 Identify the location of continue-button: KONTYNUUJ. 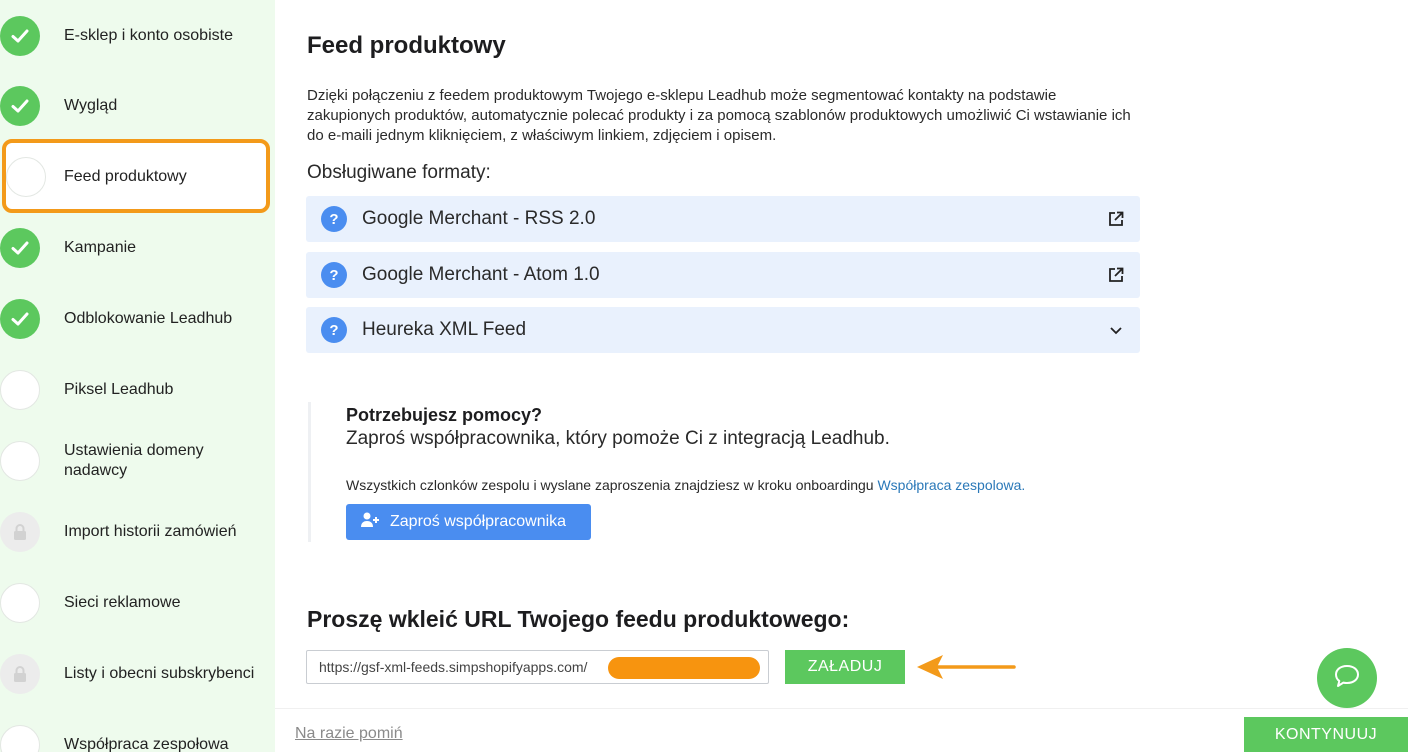
(1326, 734).